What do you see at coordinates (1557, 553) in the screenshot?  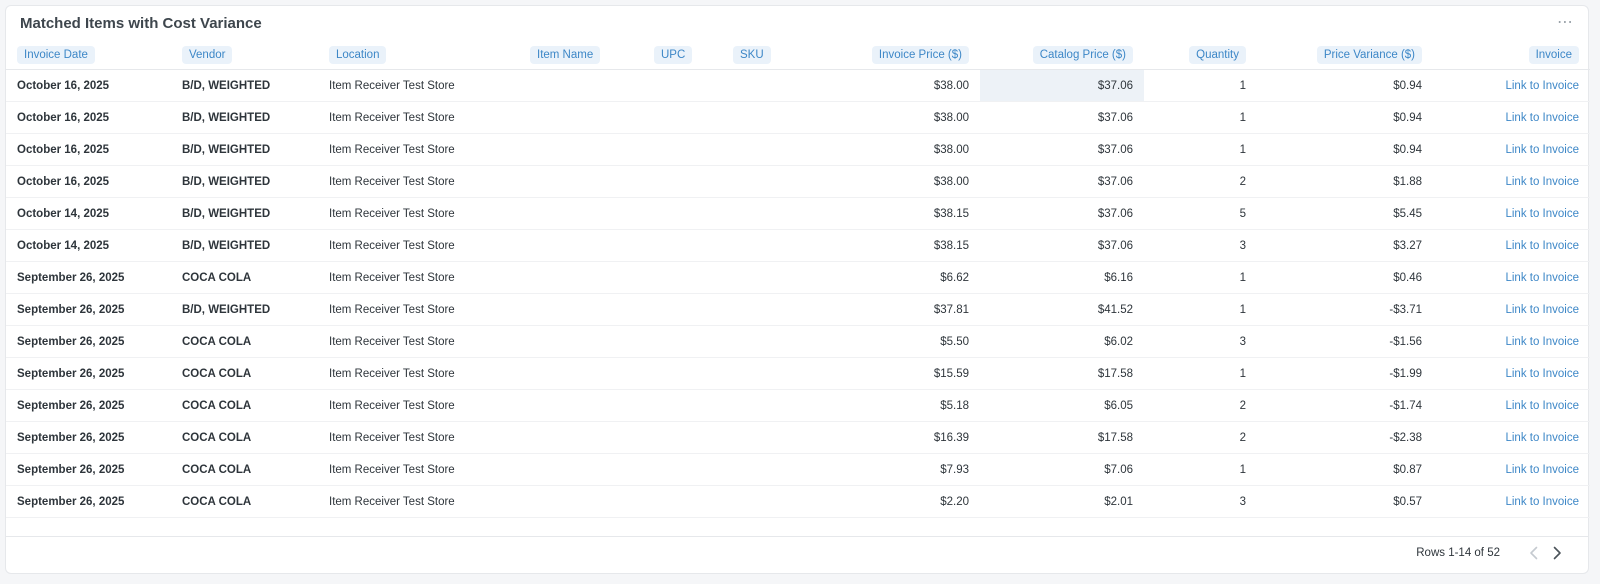 I see `chevron-right-icon` at bounding box center [1557, 553].